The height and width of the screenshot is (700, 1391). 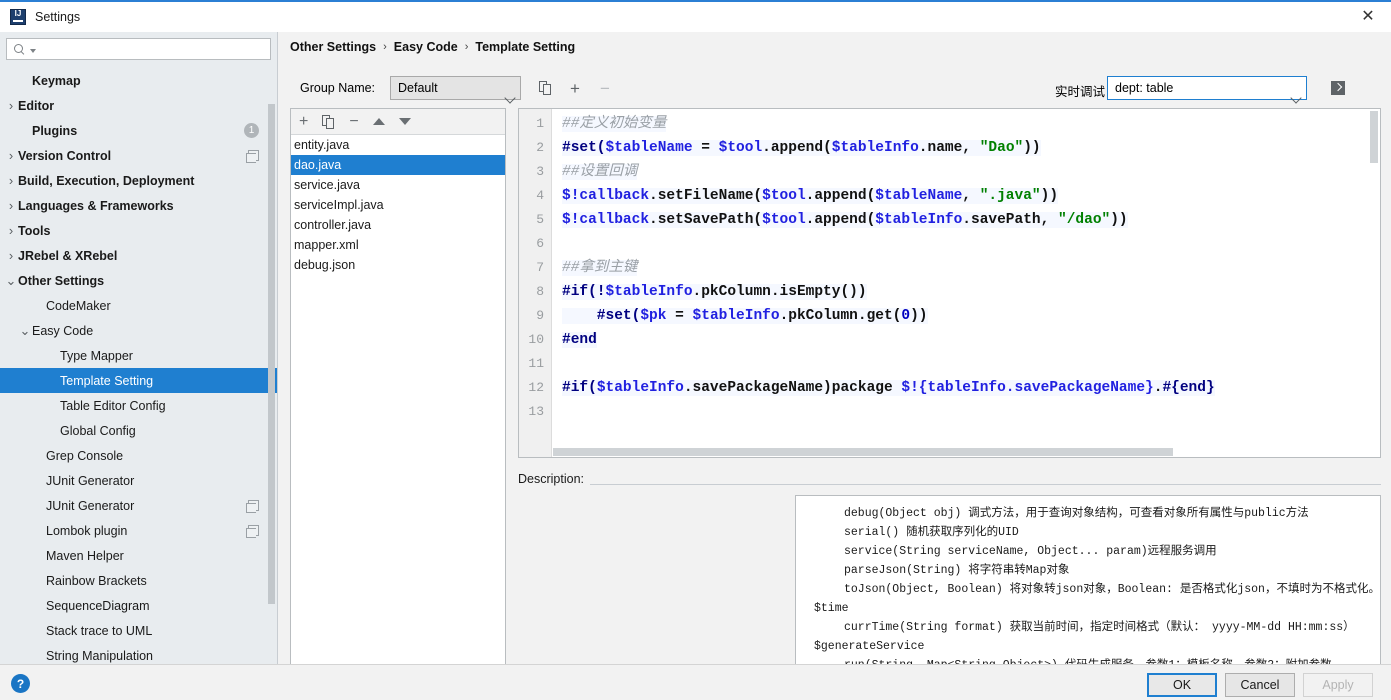 I want to click on group-name-select: Default, so click(x=455, y=88).